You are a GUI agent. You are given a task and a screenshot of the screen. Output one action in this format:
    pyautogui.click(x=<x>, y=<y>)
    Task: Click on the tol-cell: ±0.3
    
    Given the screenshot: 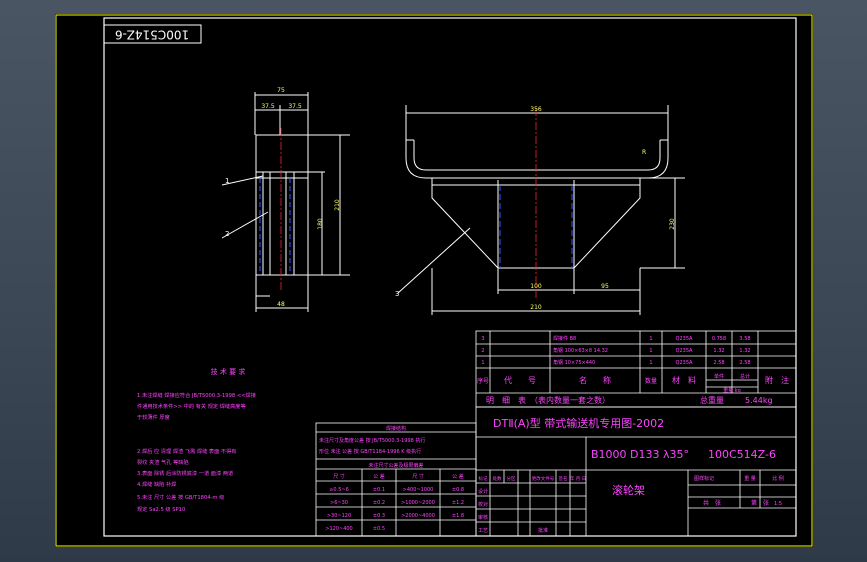 What is the action you would take?
    pyautogui.click(x=379, y=516)
    